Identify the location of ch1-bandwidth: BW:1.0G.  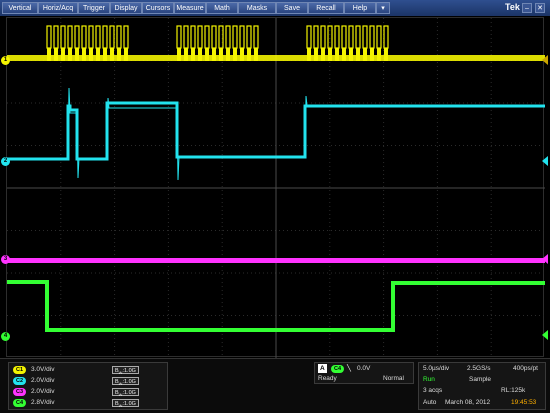
(125, 370).